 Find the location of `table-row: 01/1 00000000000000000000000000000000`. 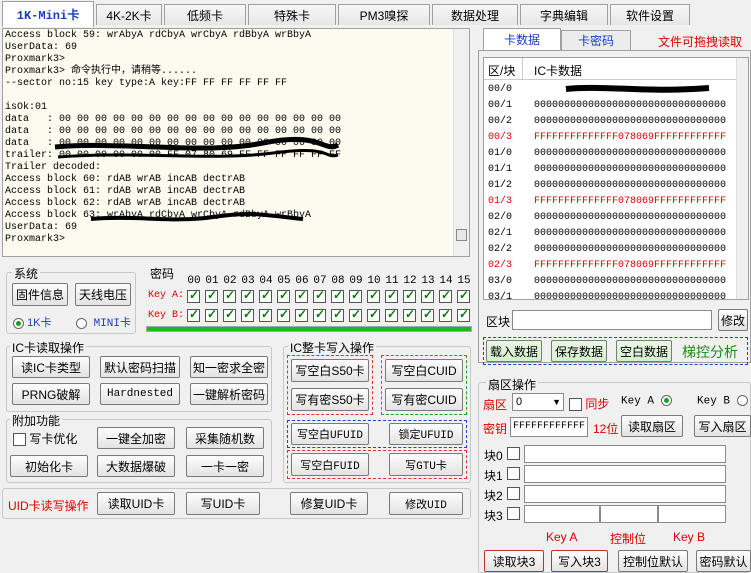

table-row: 01/1 00000000000000000000000000000000 is located at coordinates (611, 170).